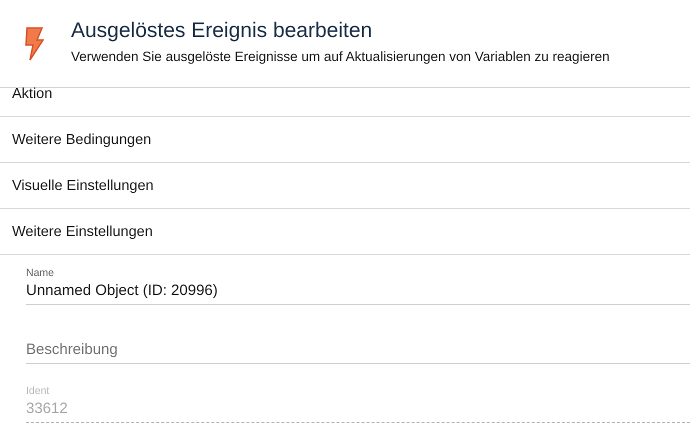  Describe the element at coordinates (34, 43) in the screenshot. I see `lightning-icon` at that location.